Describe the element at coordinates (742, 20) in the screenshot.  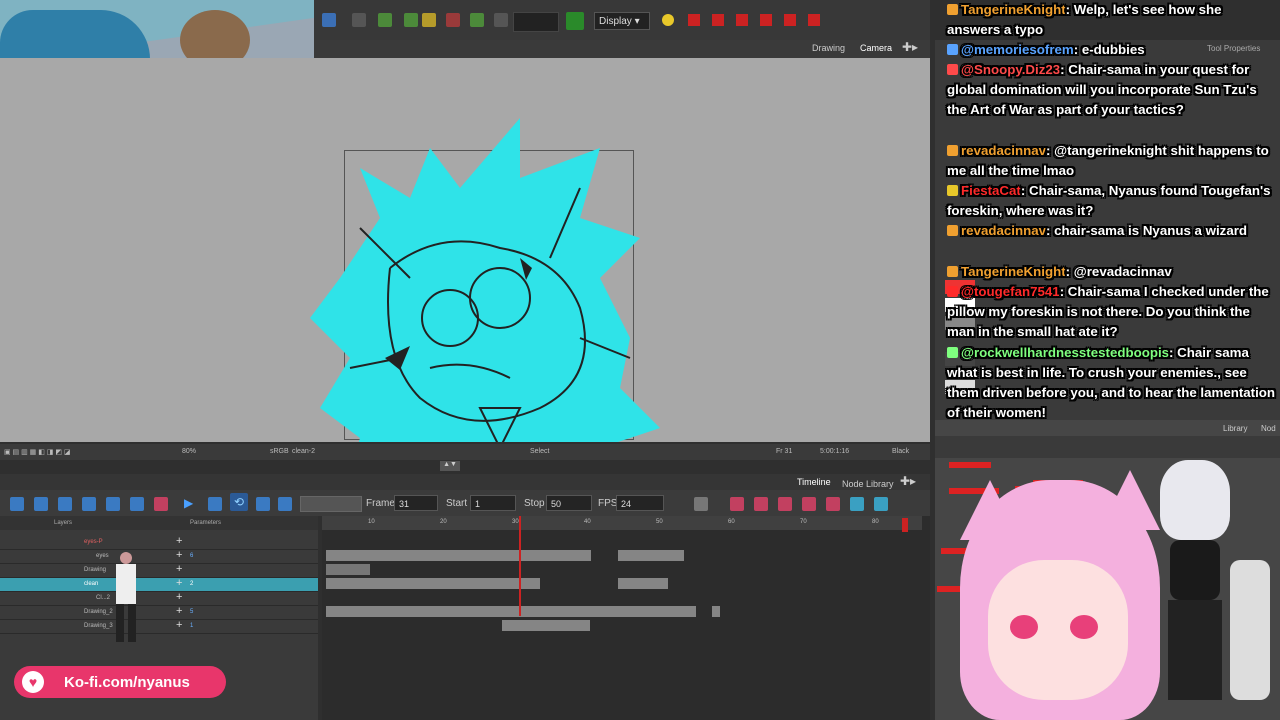
I see `key-remove-icon` at that location.